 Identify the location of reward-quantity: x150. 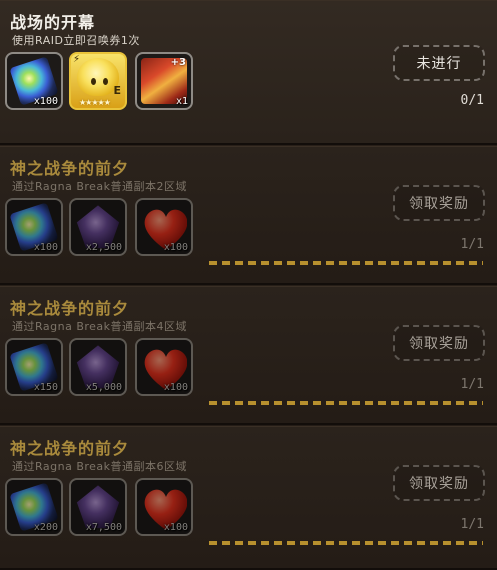
(45, 387).